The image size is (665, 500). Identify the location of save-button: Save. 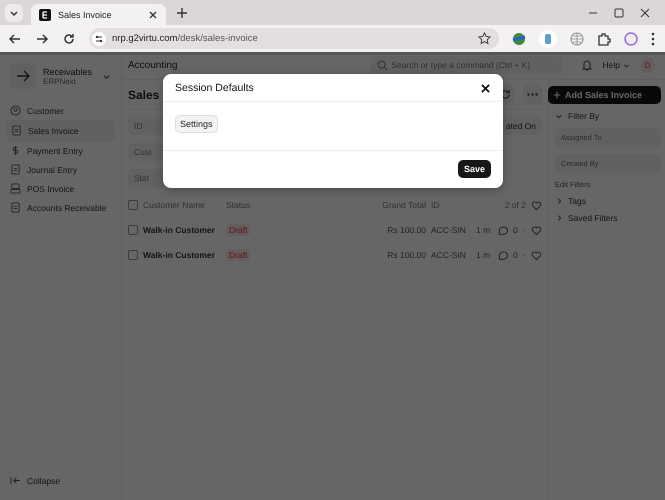
(474, 169).